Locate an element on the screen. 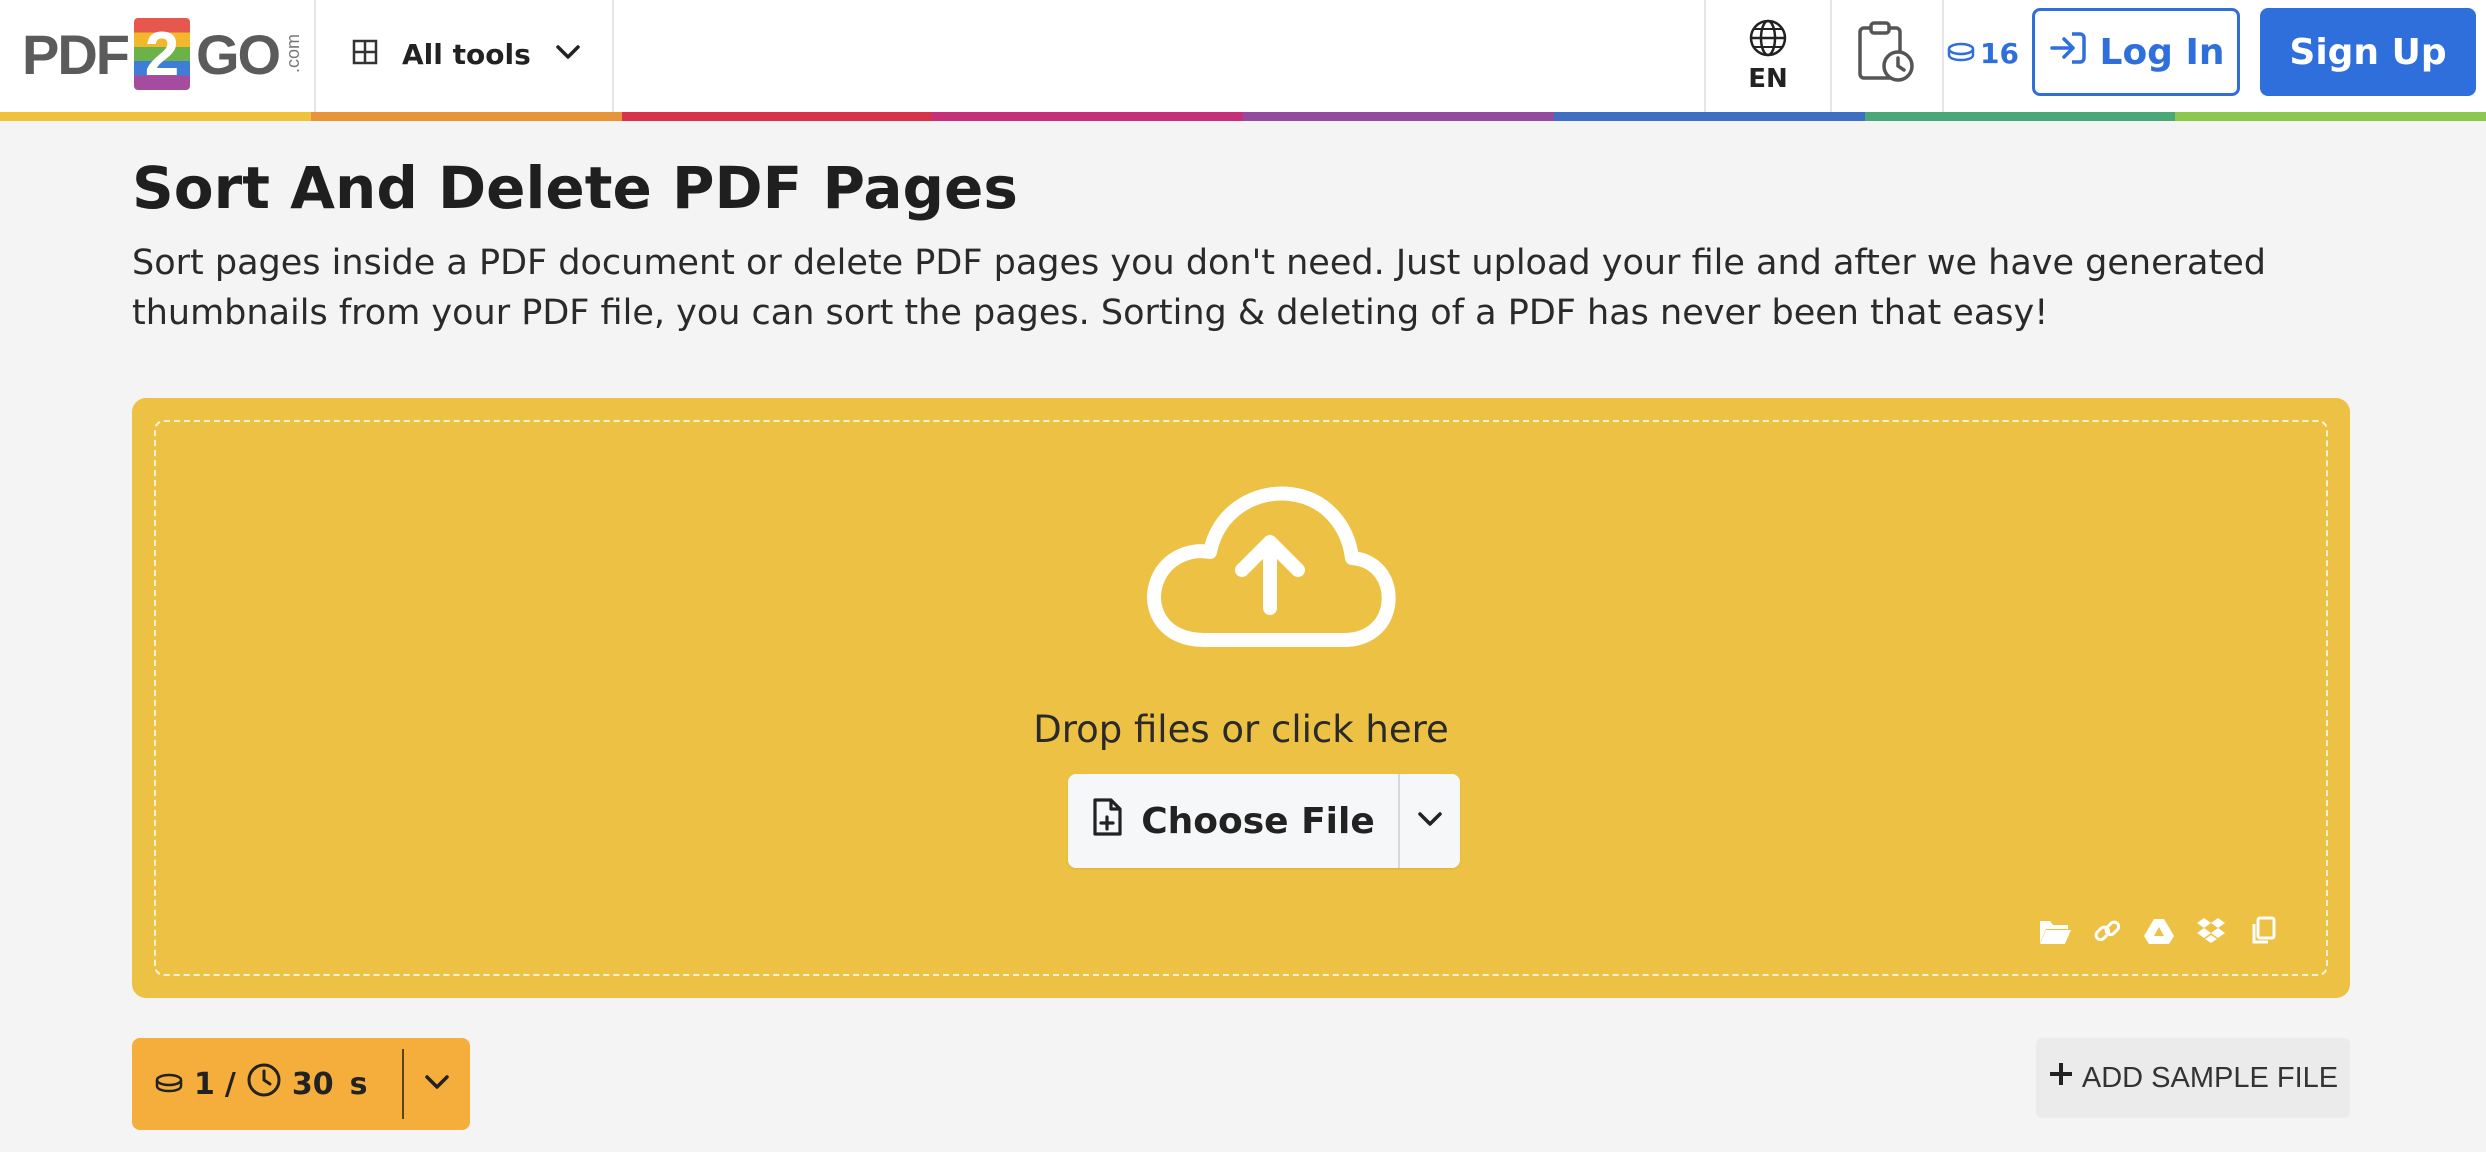 The width and height of the screenshot is (2486, 1152). language-label: EN is located at coordinates (1768, 79).